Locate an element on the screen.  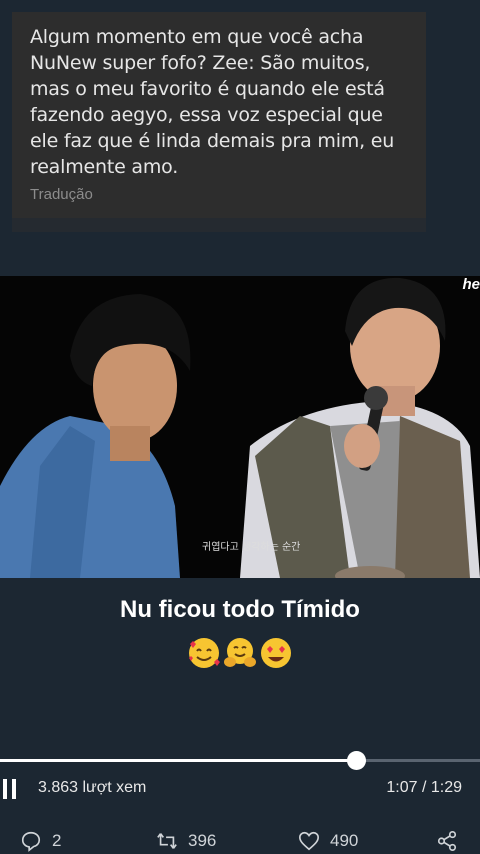
hugging-face-icon is located at coordinates (240, 652).